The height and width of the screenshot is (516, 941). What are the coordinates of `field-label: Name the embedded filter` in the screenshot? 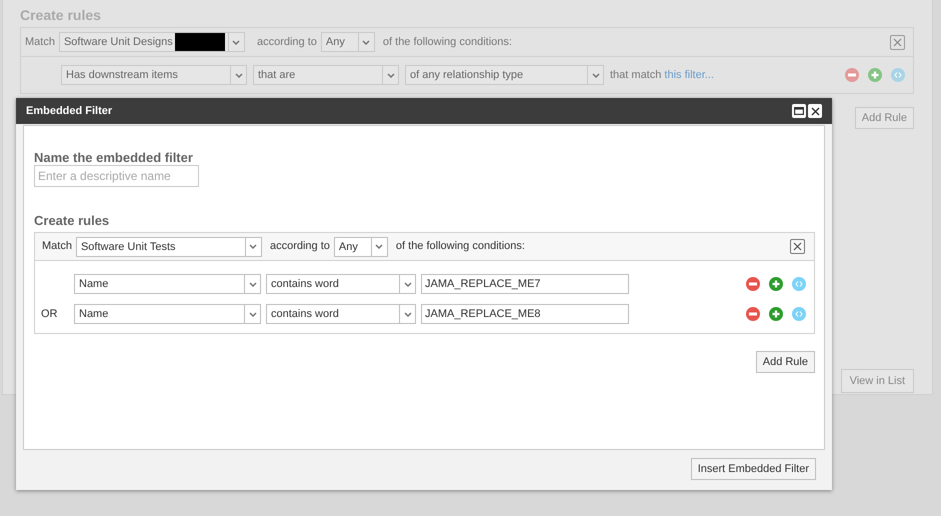 It's located at (114, 157).